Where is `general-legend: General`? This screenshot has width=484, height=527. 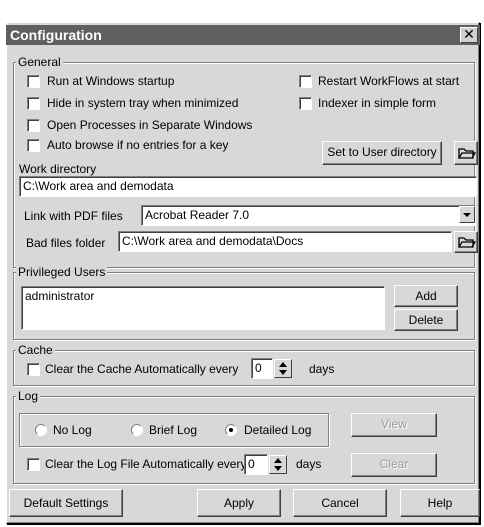 general-legend: General is located at coordinates (39, 62).